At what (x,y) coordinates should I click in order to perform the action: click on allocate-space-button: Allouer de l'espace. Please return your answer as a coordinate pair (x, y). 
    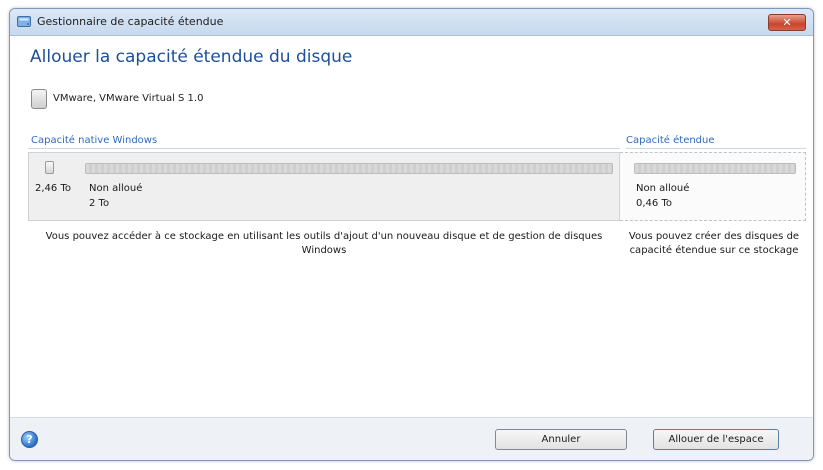
    Looking at the image, I should click on (716, 439).